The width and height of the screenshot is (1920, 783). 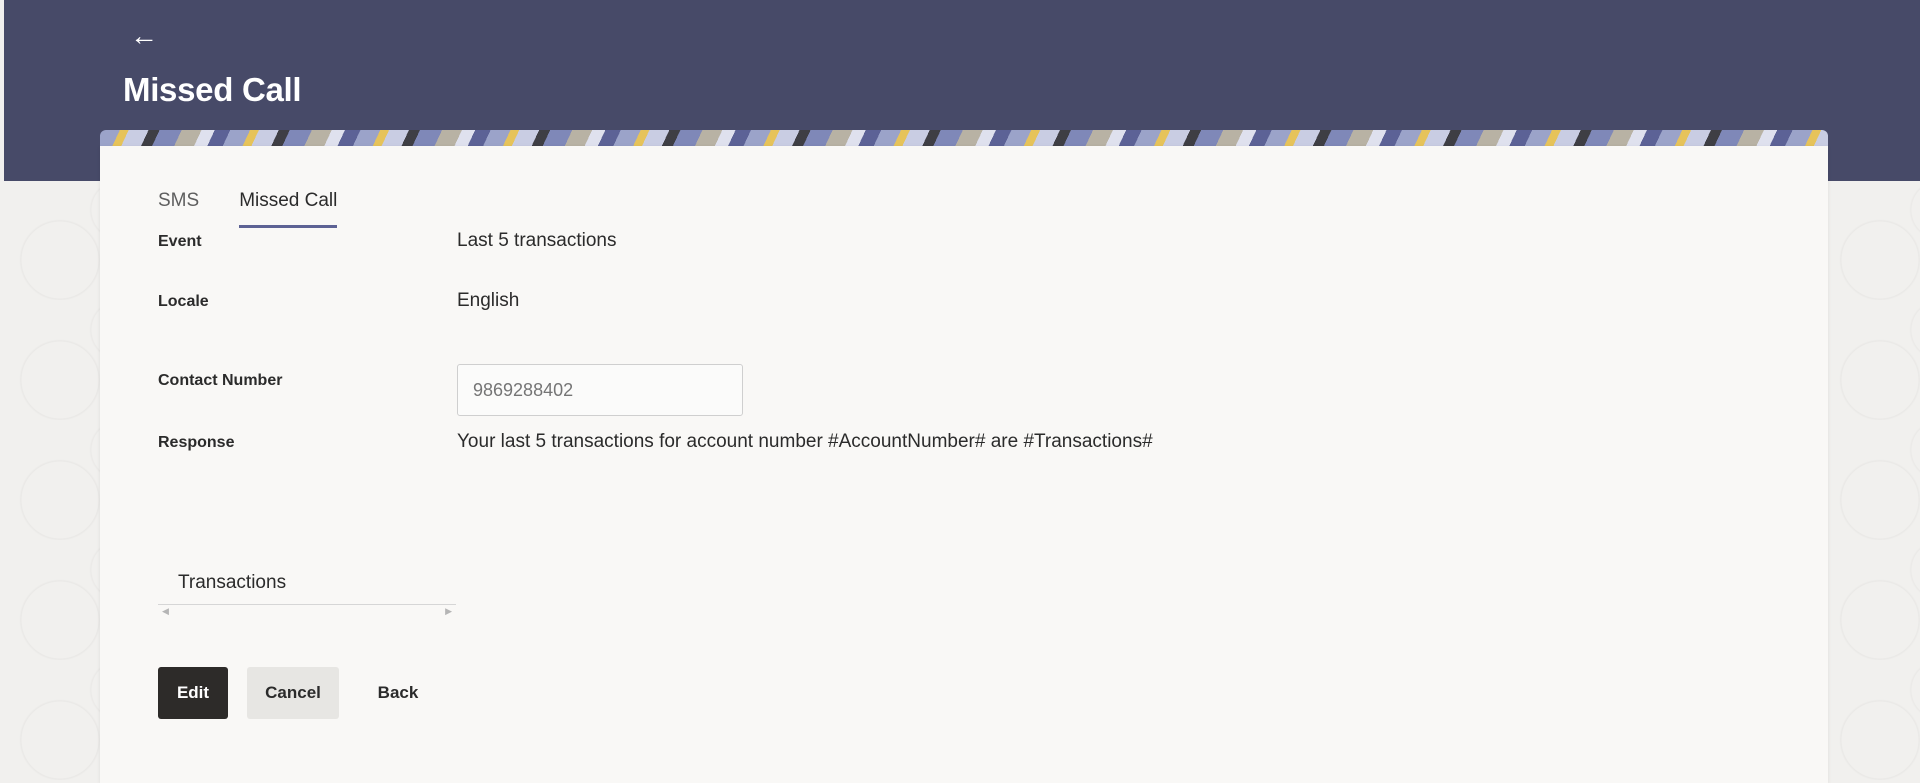 I want to click on cancel-button: Cancel, so click(x=293, y=693).